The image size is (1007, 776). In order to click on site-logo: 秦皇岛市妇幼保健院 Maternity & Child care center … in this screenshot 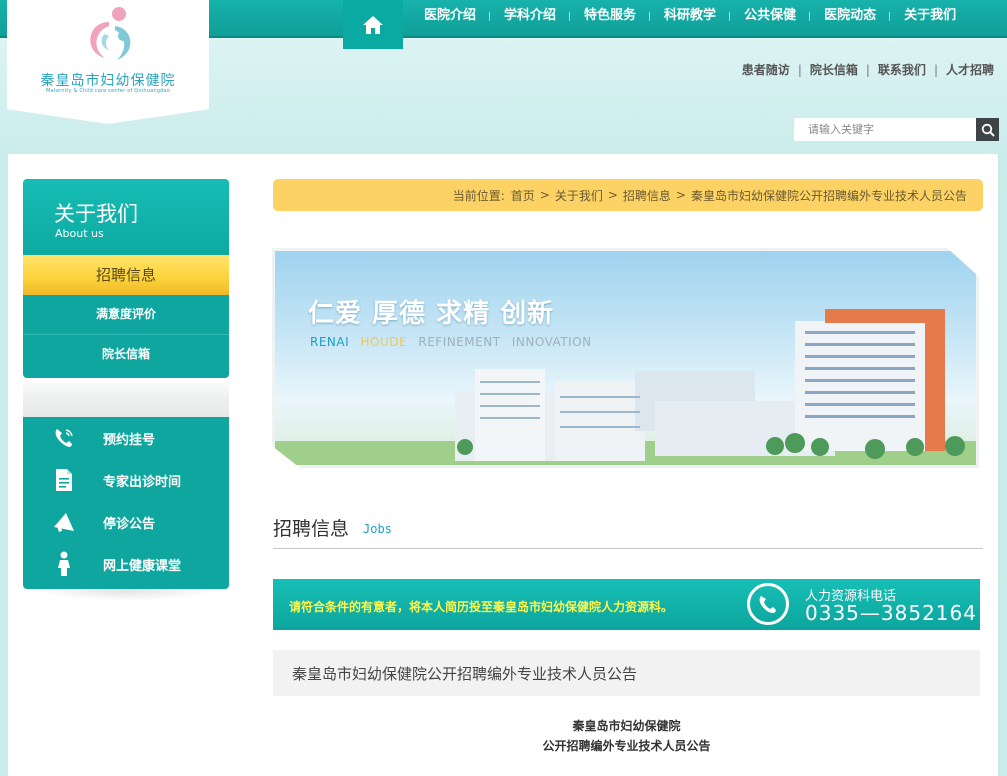, I will do `click(108, 62)`.